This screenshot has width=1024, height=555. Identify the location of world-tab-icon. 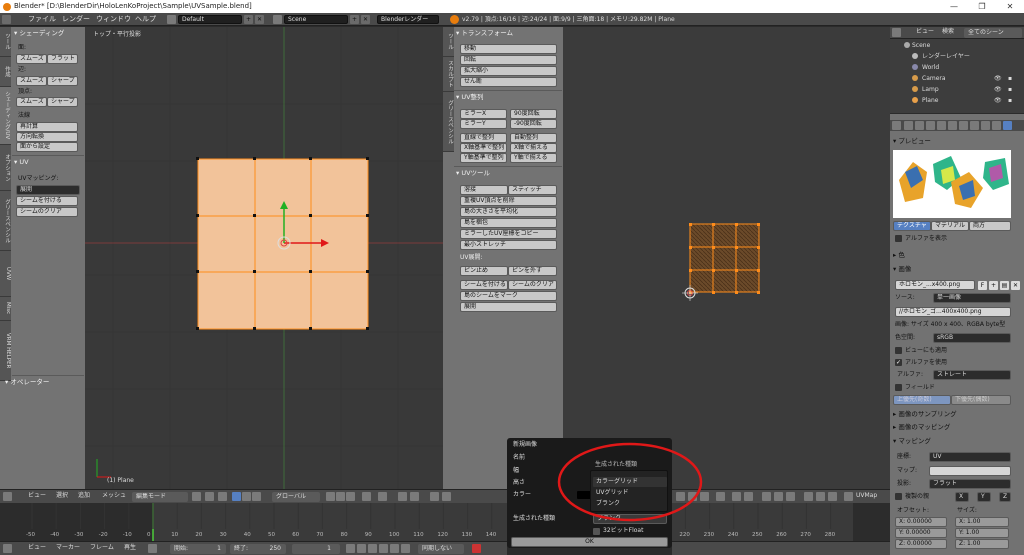
(941, 125).